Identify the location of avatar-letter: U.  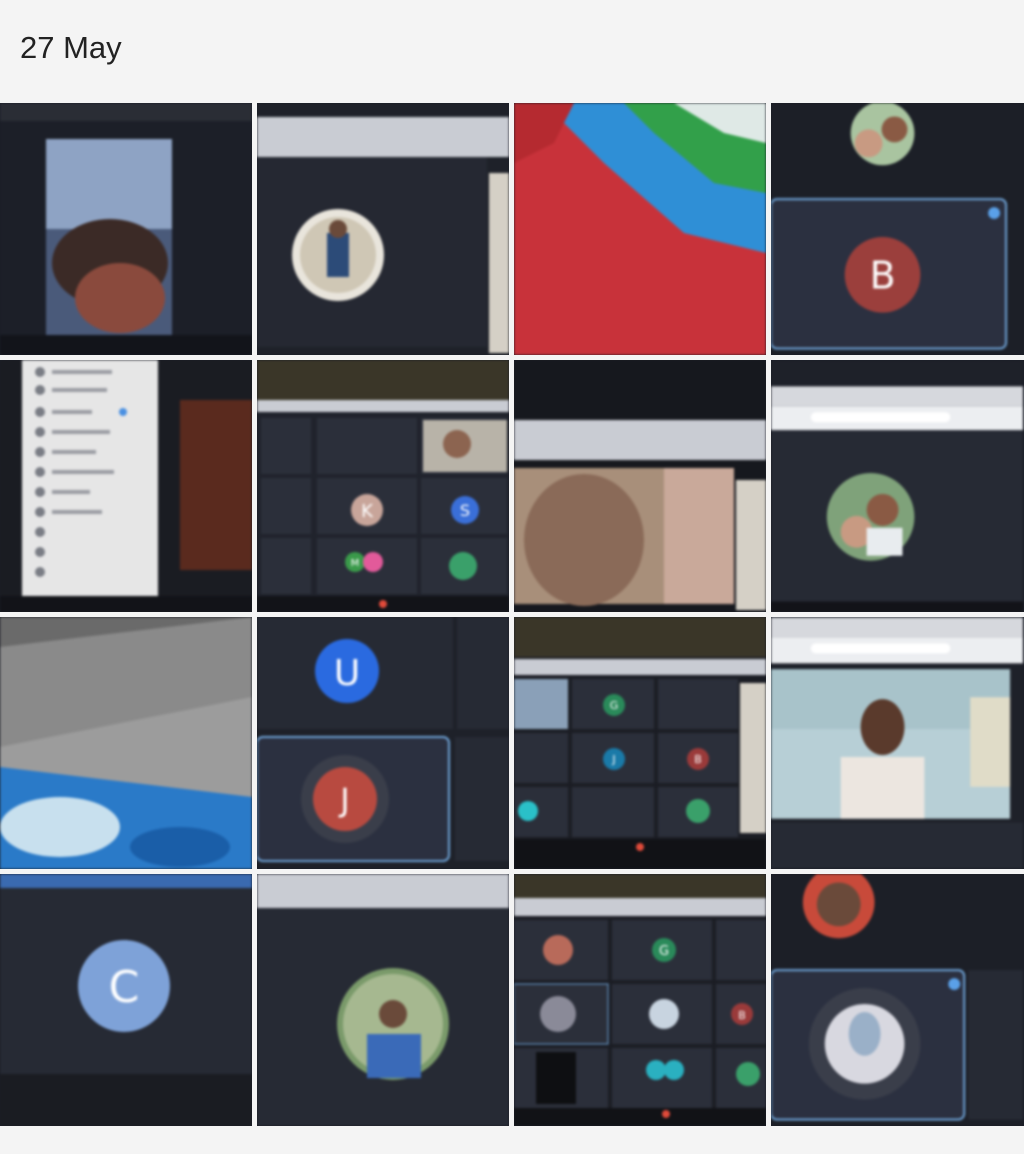
(347, 673).